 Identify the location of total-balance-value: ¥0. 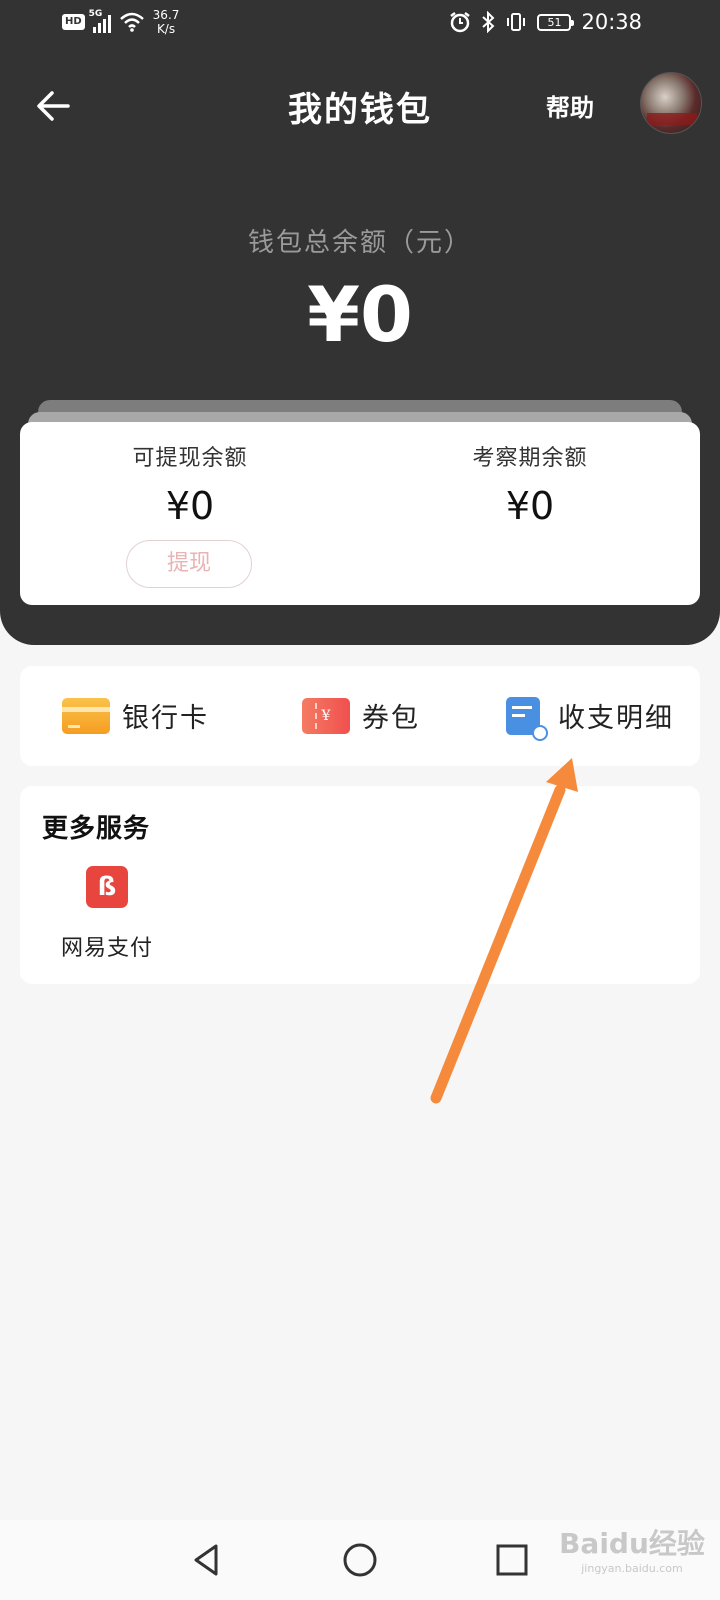
(360, 314).